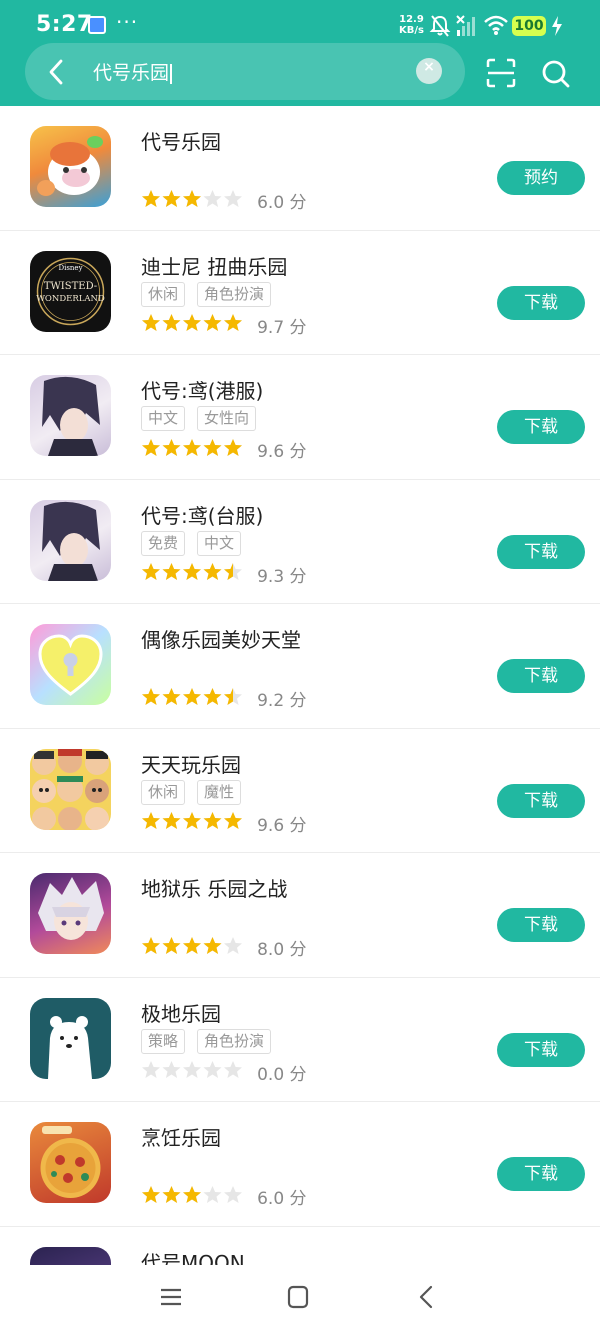  What do you see at coordinates (191, 763) in the screenshot?
I see `app-name: 天天玩乐园` at bounding box center [191, 763].